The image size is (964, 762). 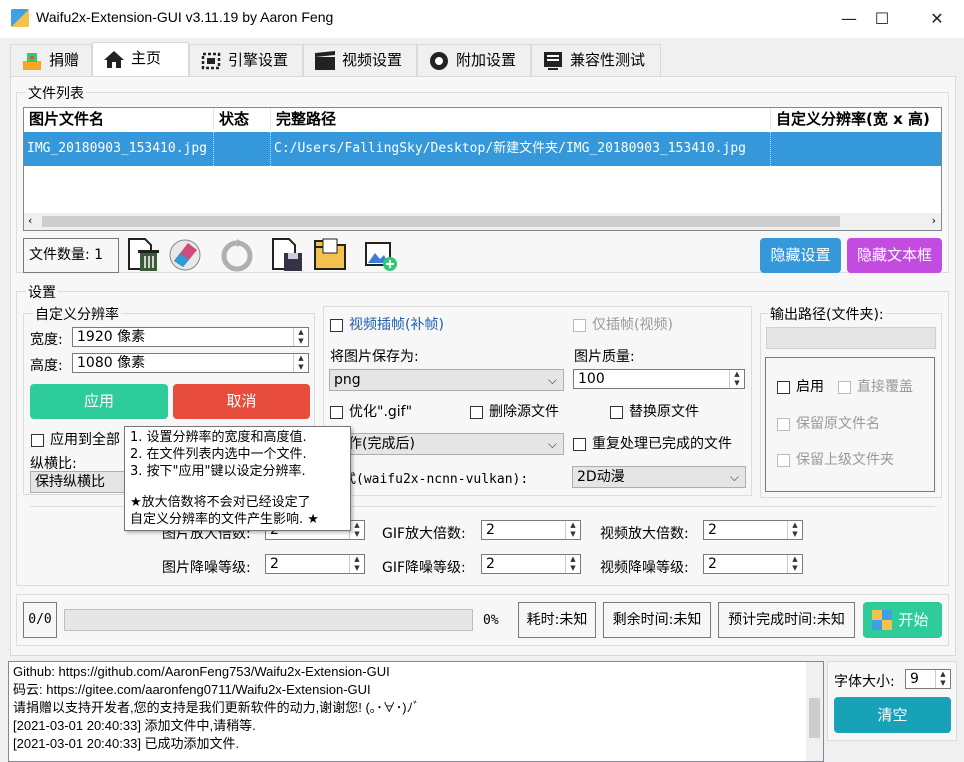 What do you see at coordinates (659, 379) in the screenshot?
I see `quality-input: 100 ▲ ▼` at bounding box center [659, 379].